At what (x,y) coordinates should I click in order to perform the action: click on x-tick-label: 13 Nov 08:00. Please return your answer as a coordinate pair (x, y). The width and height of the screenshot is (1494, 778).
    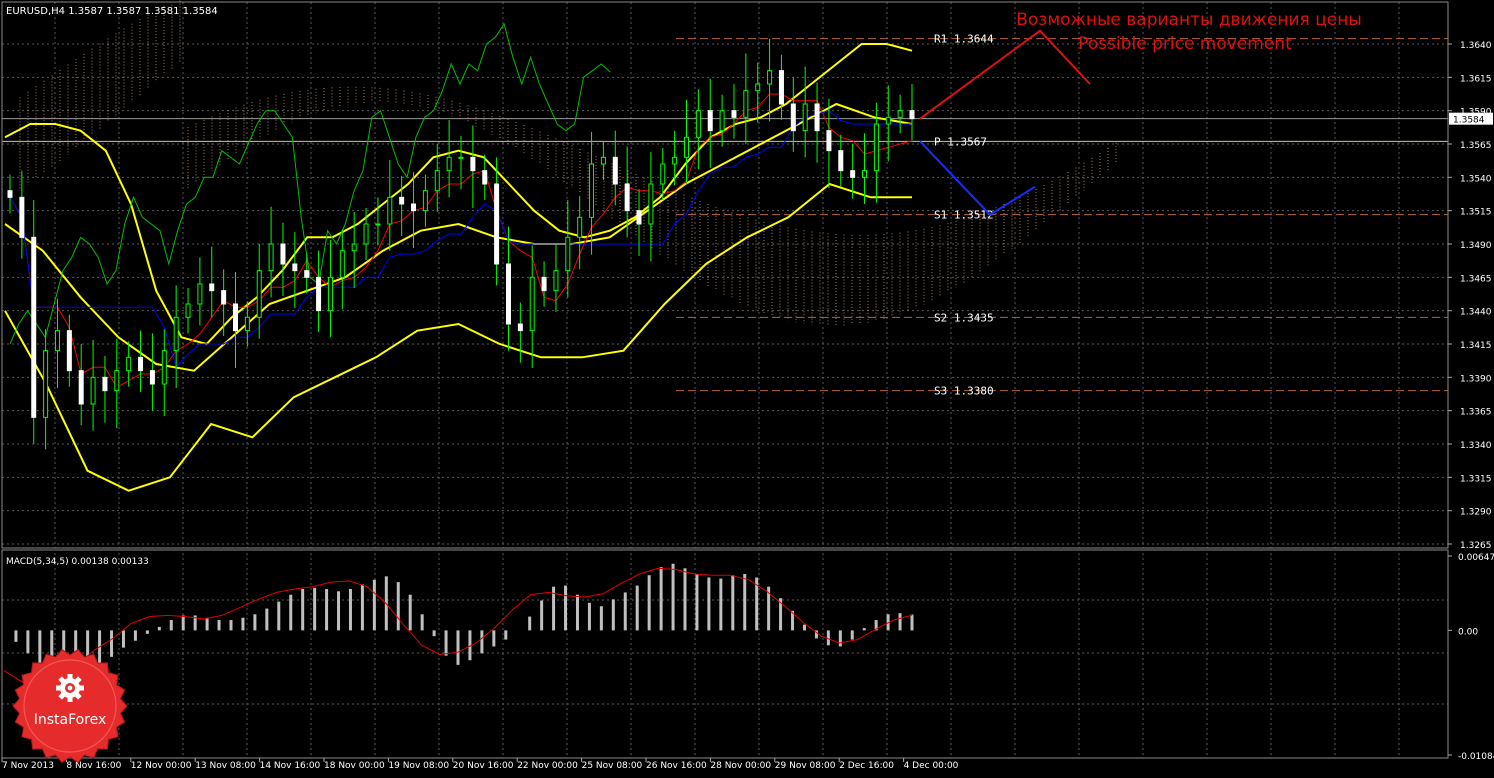
    Looking at the image, I should click on (225, 766).